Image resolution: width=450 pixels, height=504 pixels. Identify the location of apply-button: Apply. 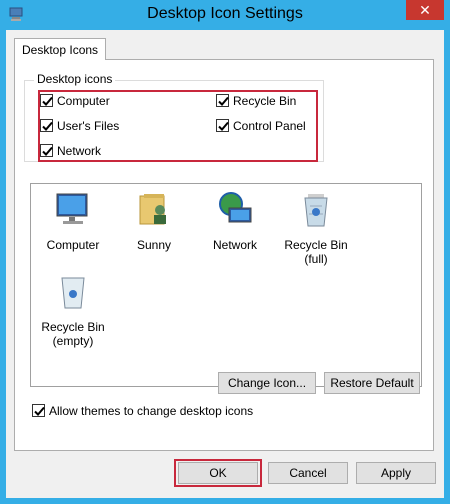
(396, 473).